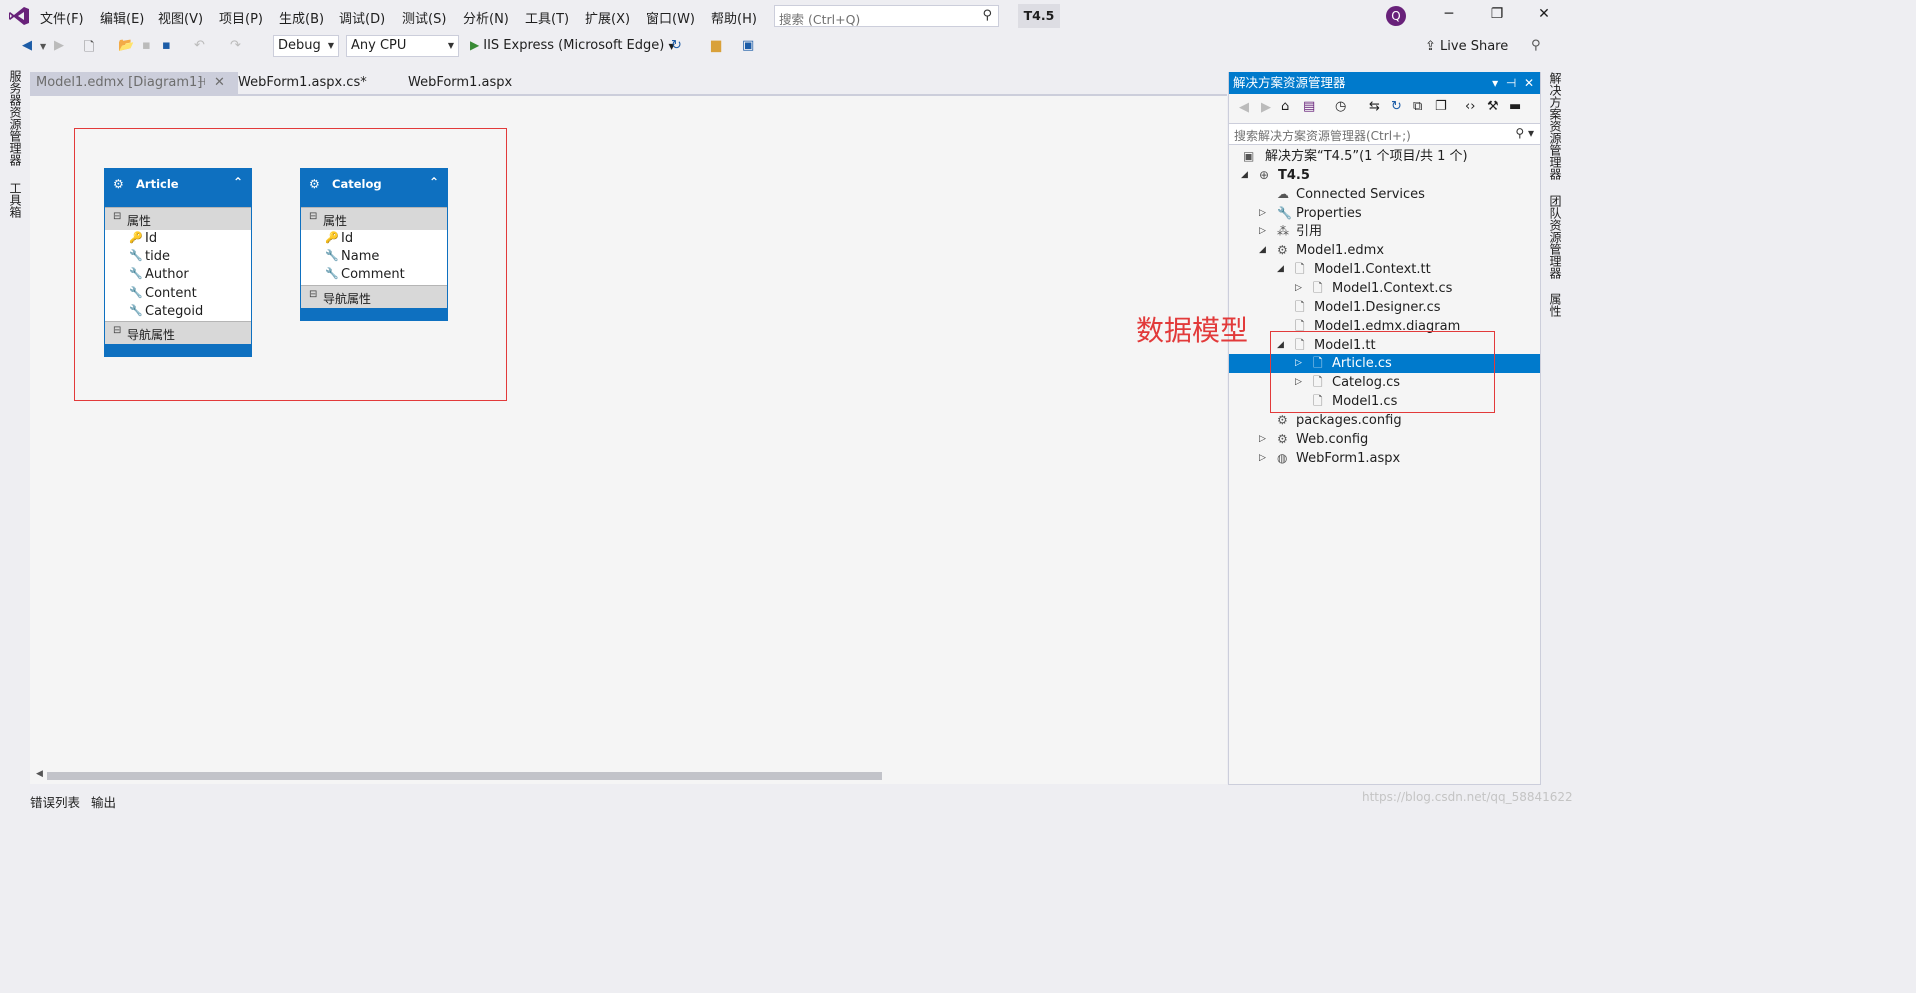 The image size is (1916, 993). I want to click on tab-output: 输出, so click(103, 801).